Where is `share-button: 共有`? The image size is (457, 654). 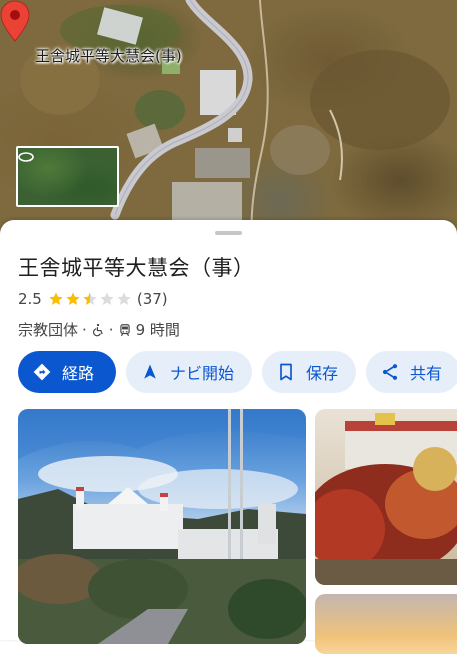
share-button: 共有 is located at coordinates (411, 372).